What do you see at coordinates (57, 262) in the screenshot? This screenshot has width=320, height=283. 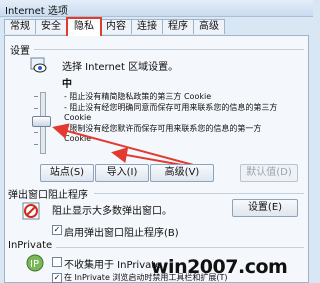 I see `inprivate-option1-checkbox` at bounding box center [57, 262].